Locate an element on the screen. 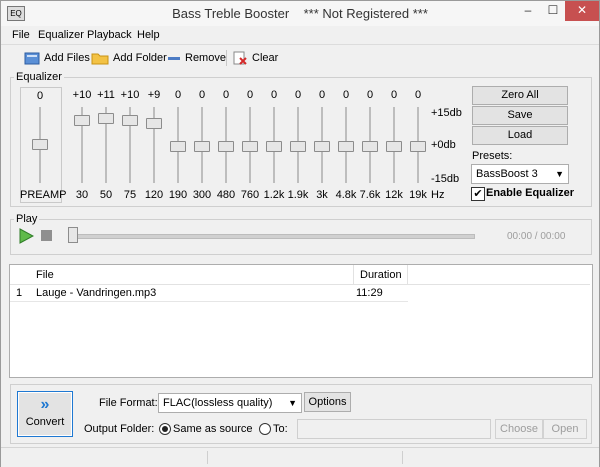 Image resolution: width=600 pixels, height=467 pixels. band-frequency-19k: 19k is located at coordinates (418, 195).